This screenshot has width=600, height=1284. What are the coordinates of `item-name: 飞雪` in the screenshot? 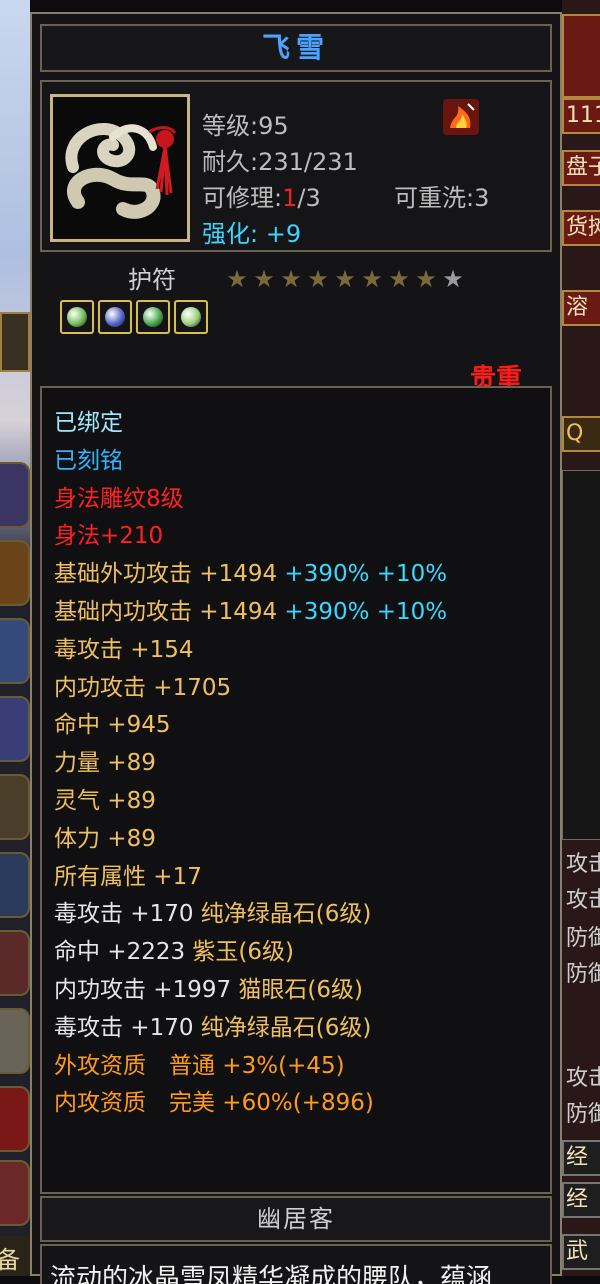 It's located at (295, 47).